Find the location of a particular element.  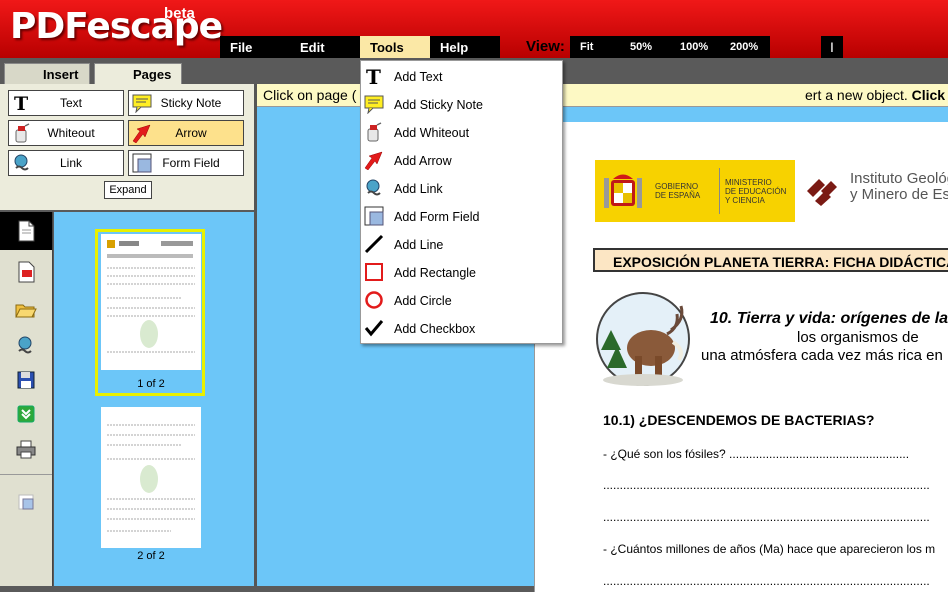

page-icon is located at coordinates (26, 231).